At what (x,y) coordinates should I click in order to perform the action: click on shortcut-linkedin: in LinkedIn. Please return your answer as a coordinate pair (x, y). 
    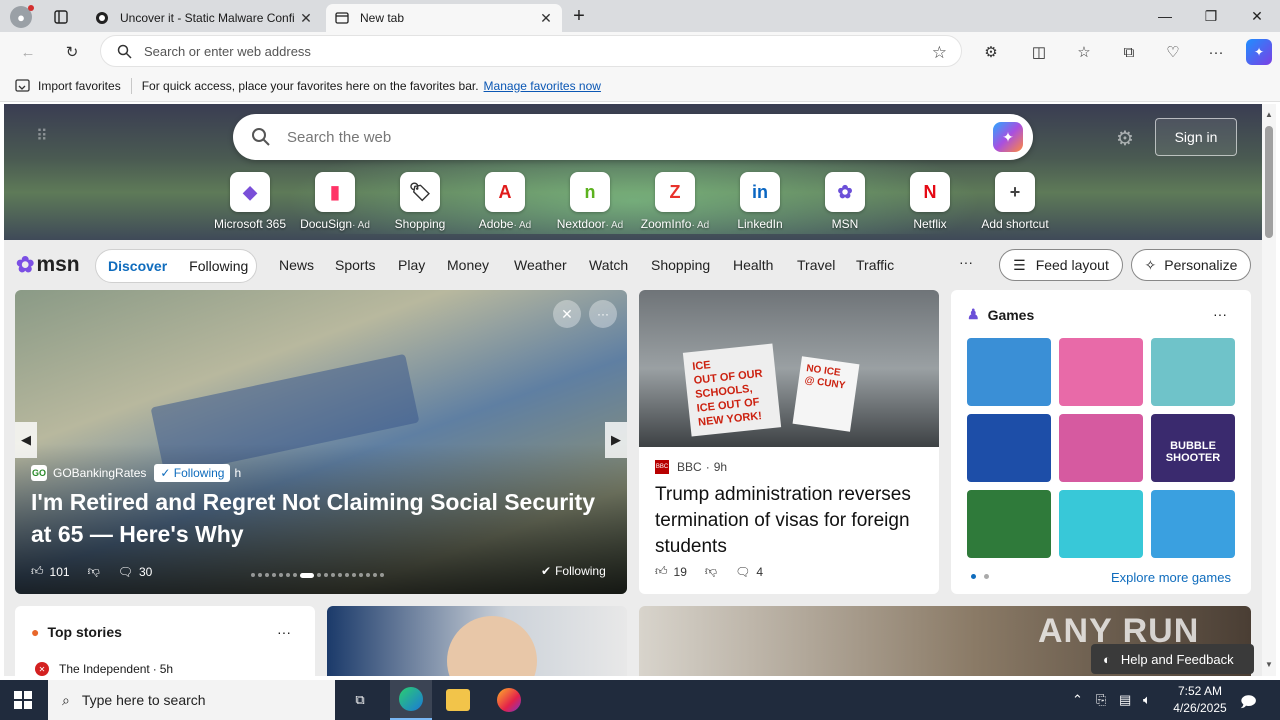
    Looking at the image, I should click on (760, 201).